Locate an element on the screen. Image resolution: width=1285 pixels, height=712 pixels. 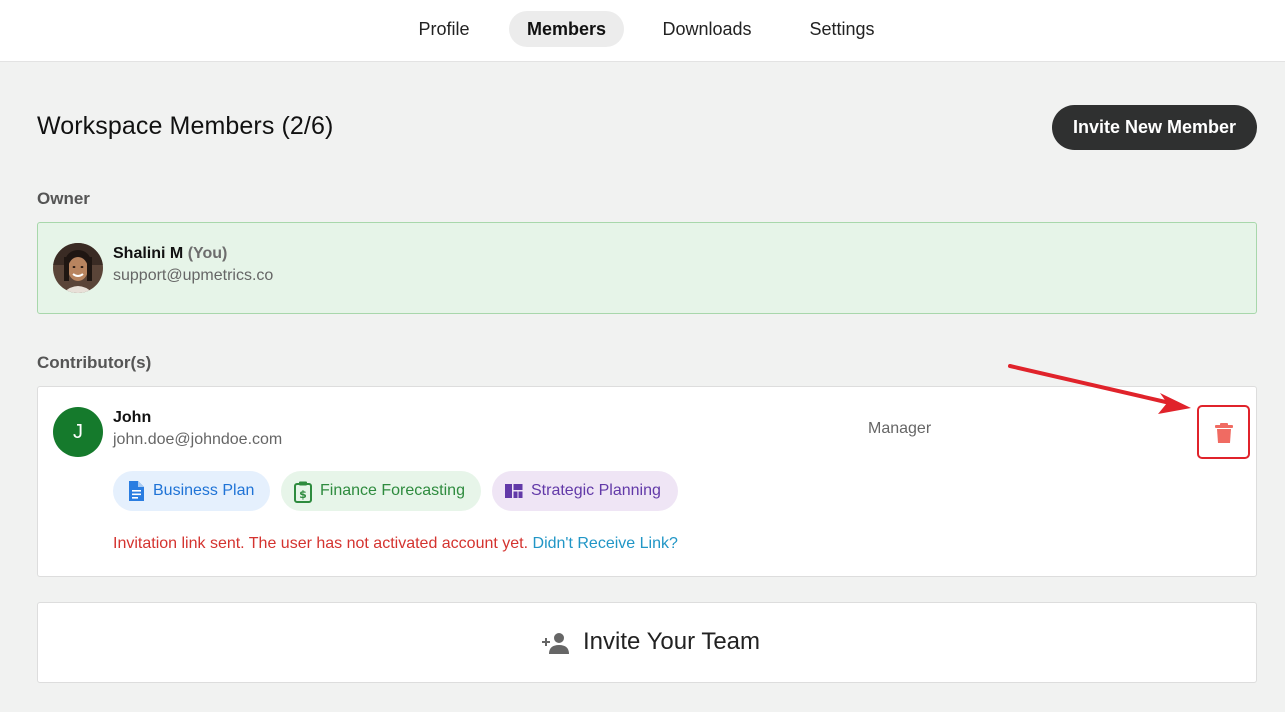
top-navigation: Profile Members Downloads Settings is located at coordinates (642, 31).